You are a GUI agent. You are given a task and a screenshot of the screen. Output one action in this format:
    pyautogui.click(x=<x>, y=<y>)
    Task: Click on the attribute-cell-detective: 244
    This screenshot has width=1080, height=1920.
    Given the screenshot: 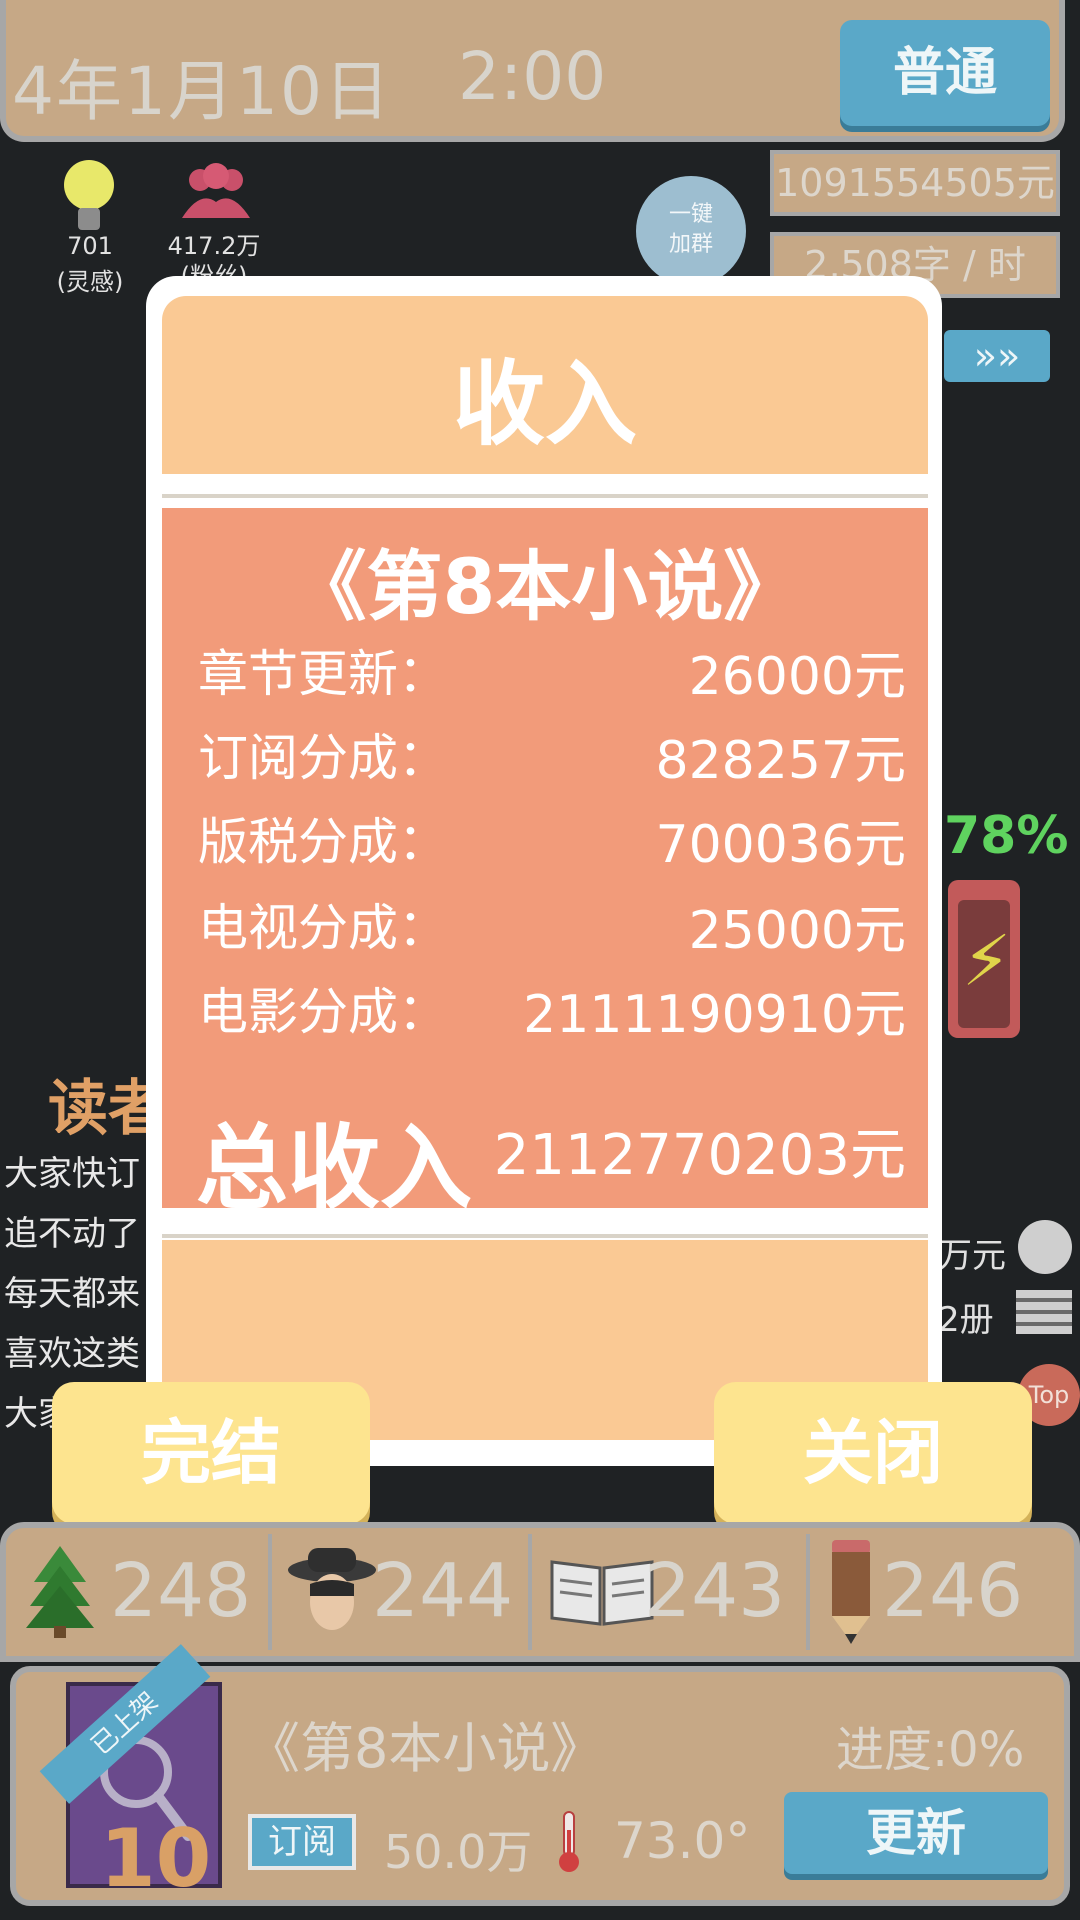 What is the action you would take?
    pyautogui.click(x=402, y=1592)
    